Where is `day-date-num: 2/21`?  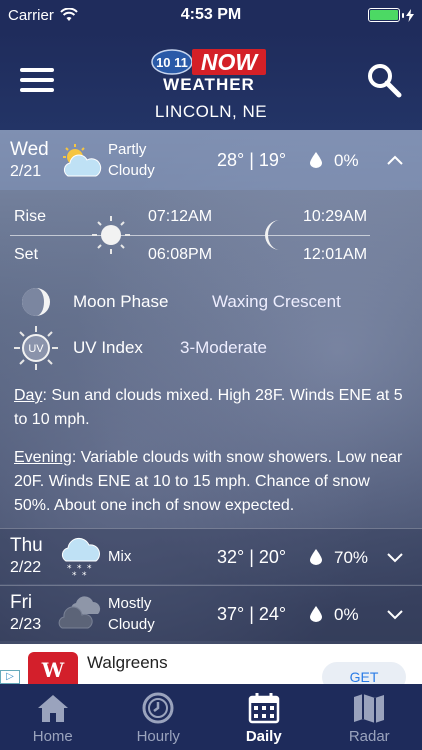 day-date-num: 2/21 is located at coordinates (26, 171).